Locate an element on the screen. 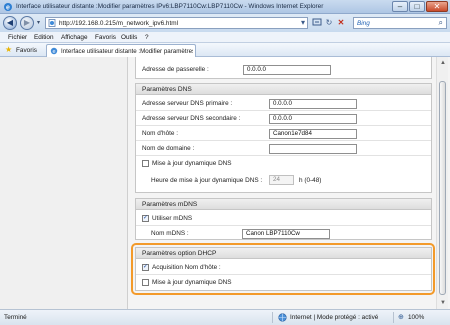  mdns-use-label: Utiliser mDNS is located at coordinates (172, 218).